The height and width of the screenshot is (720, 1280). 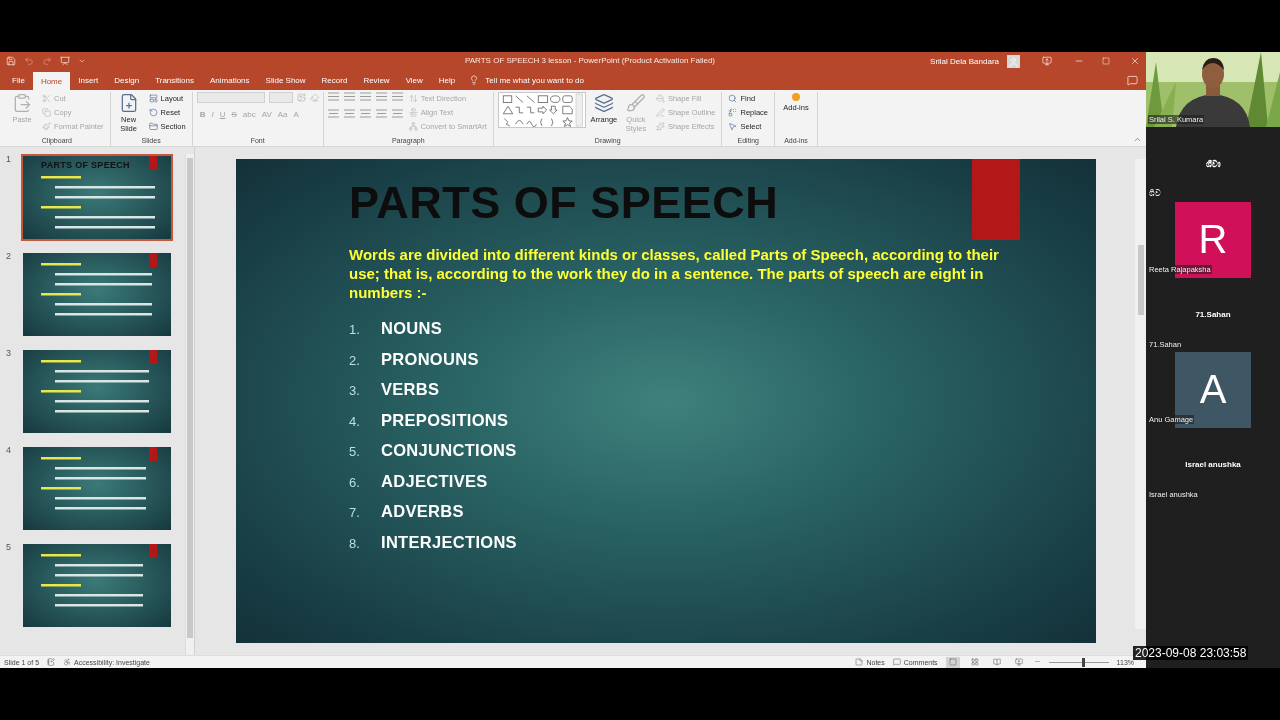 I want to click on grid-icon, so click(x=974, y=662).